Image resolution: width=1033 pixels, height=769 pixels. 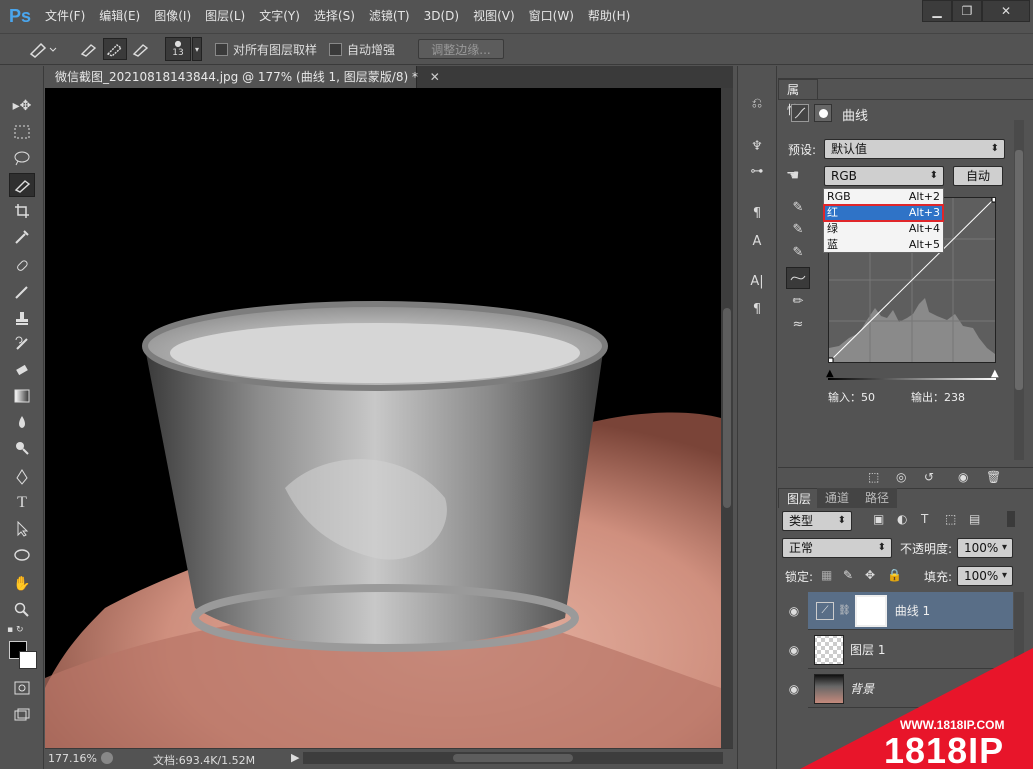 I want to click on menu-filter: 滤镜(T), so click(x=389, y=16).